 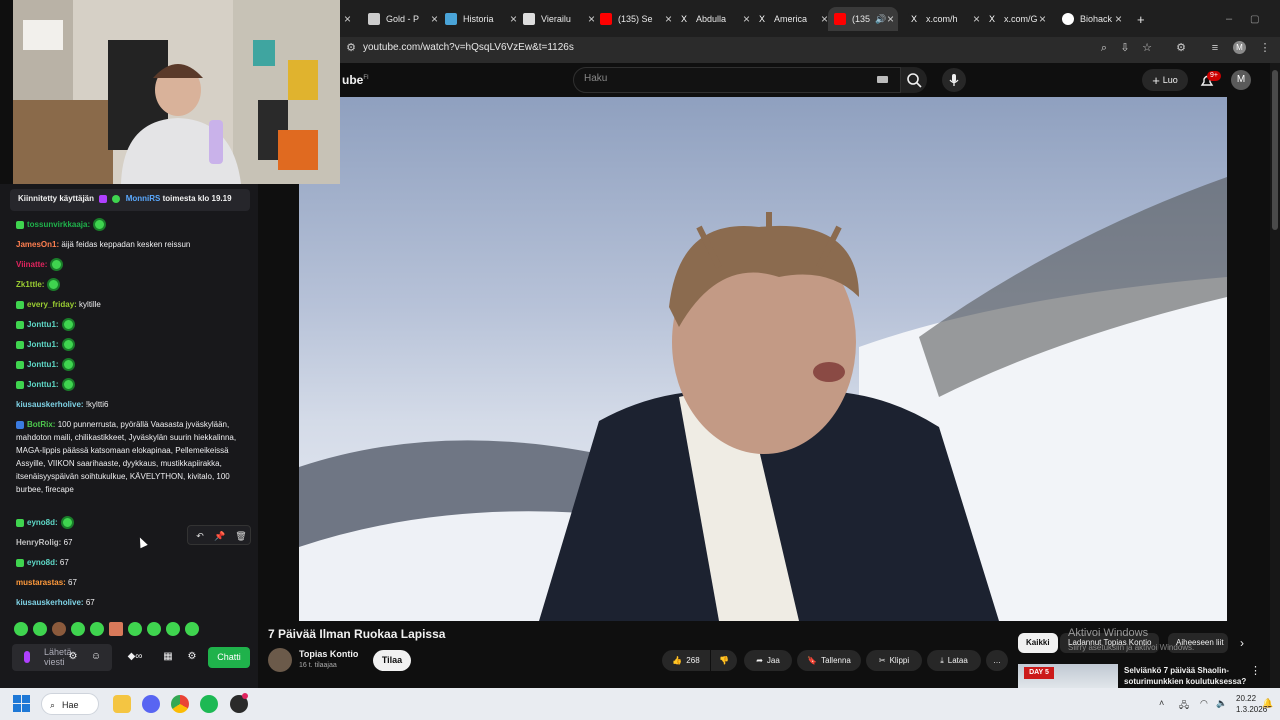 I want to click on tab-close-previous: ×, so click(x=348, y=19).